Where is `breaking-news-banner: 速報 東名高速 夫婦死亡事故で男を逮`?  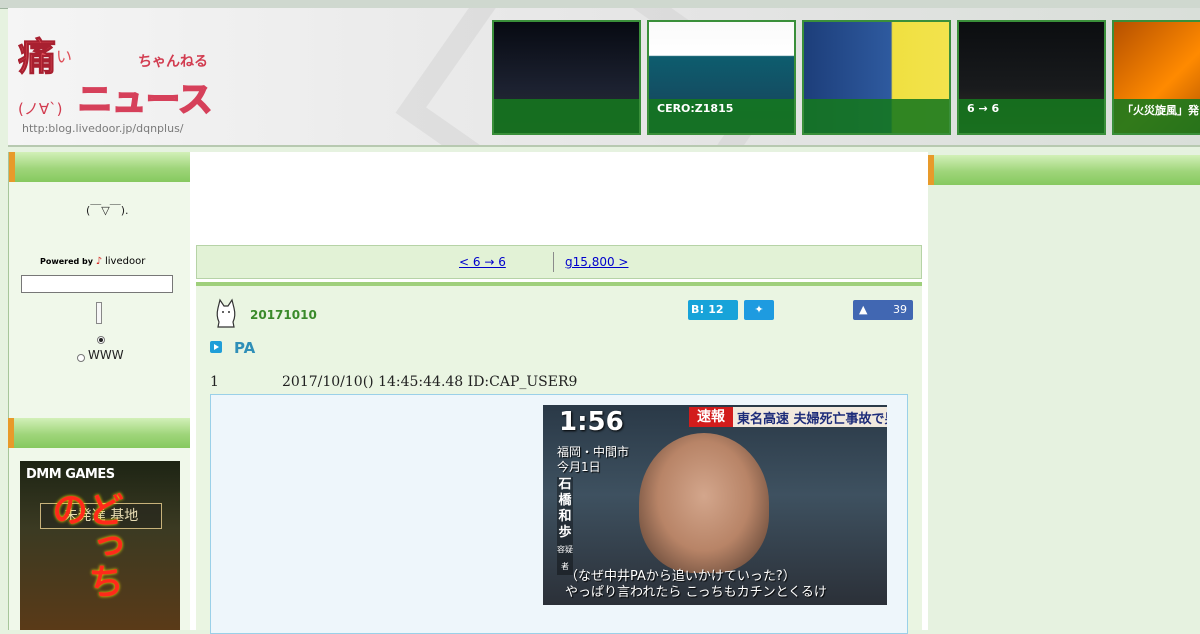
breaking-news-banner: 速報 東名高速 夫婦死亡事故で男を逮 is located at coordinates (788, 417).